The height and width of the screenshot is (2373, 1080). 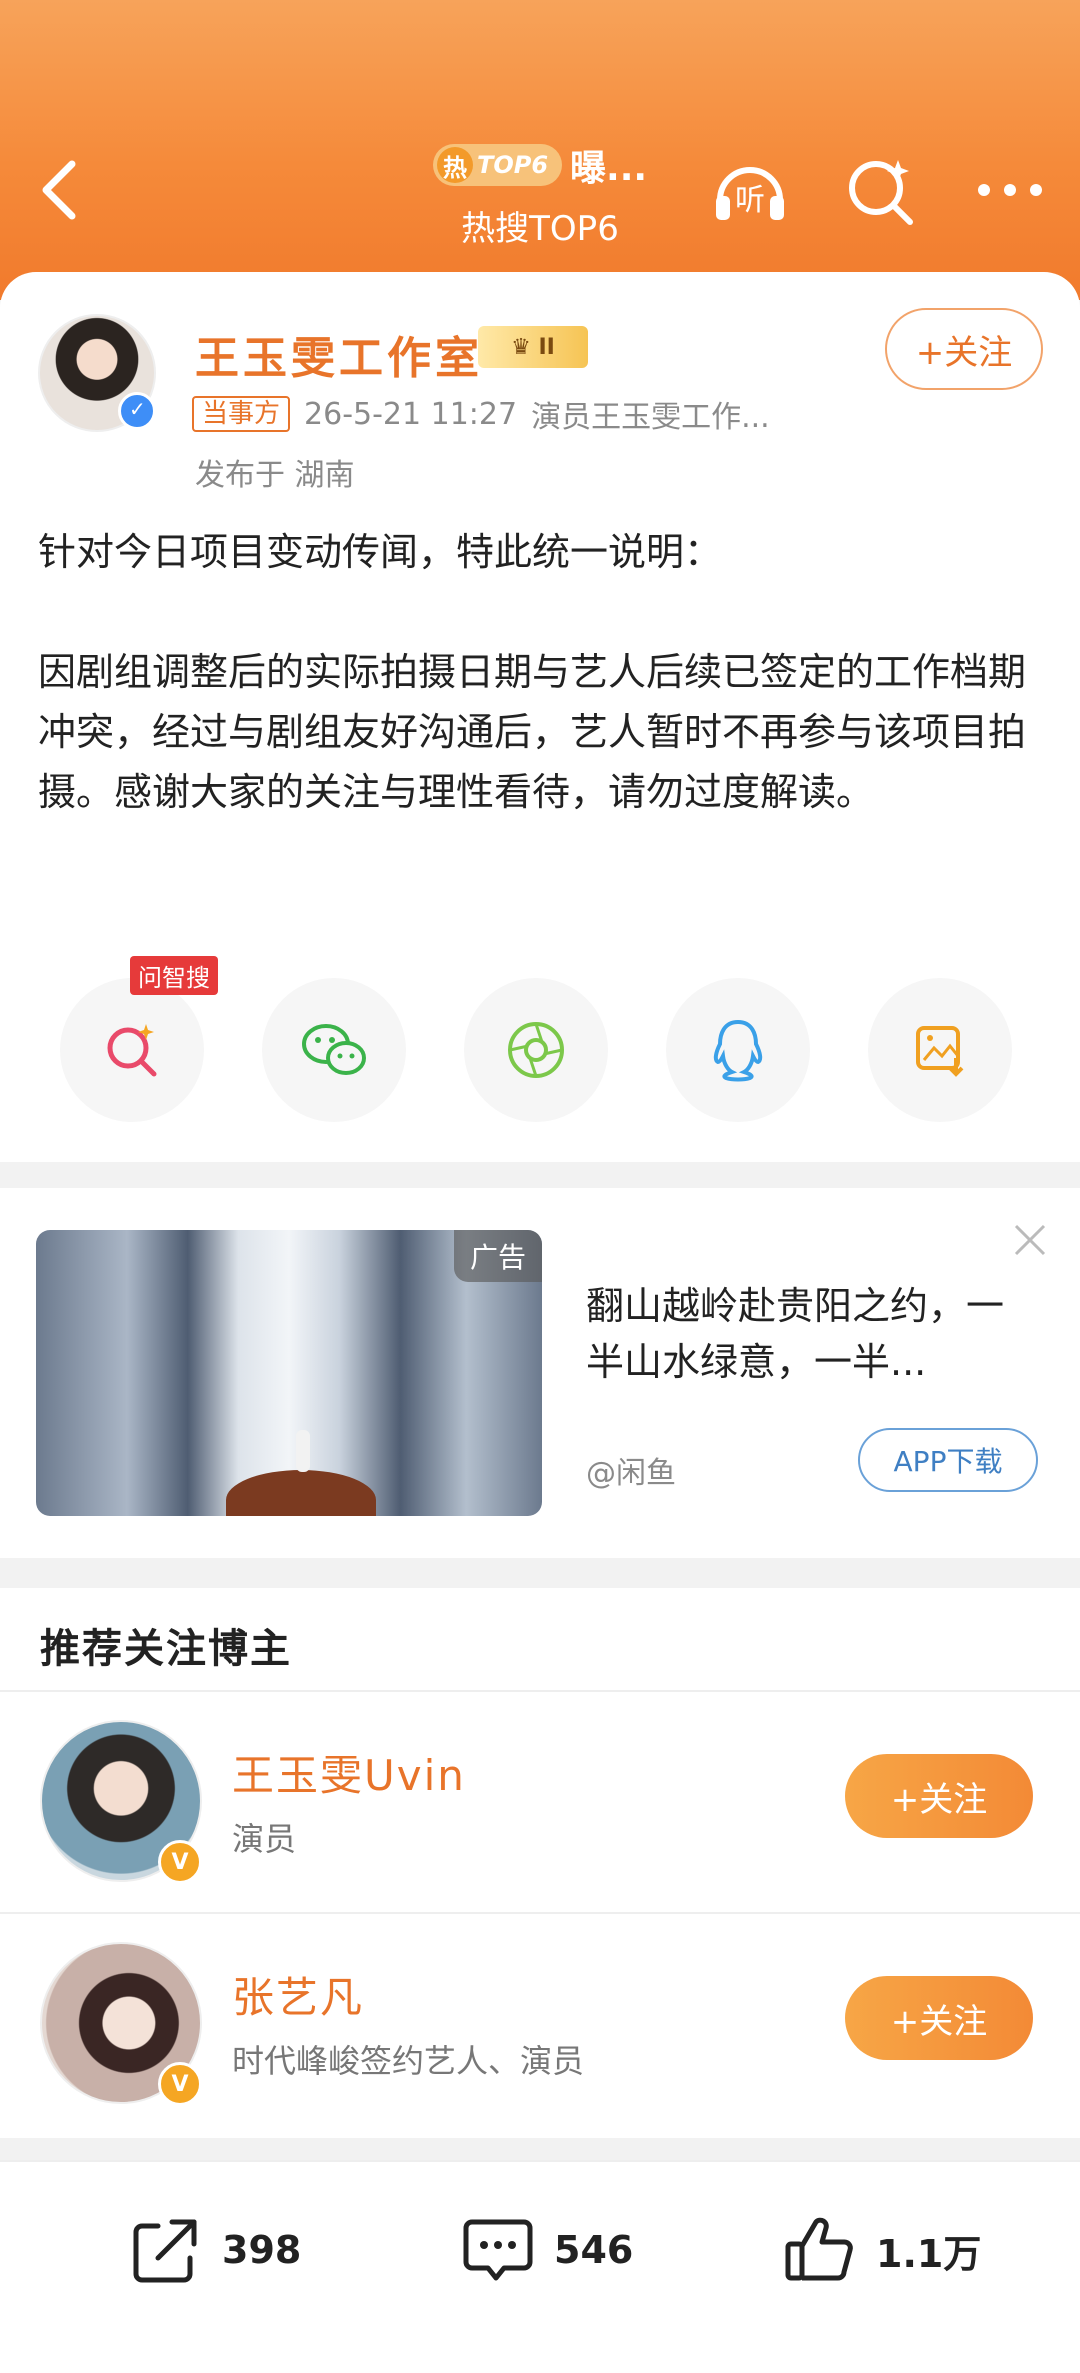 I want to click on moments-button, so click(x=536, y=1050).